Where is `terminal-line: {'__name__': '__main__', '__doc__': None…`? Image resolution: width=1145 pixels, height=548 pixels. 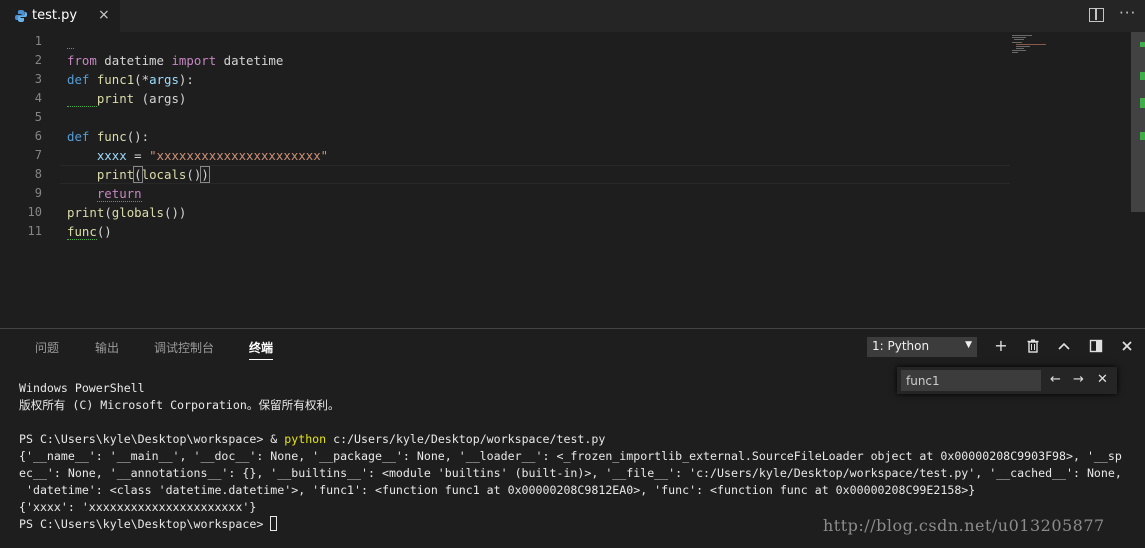
terminal-line: {'__name__': '__main__', '__doc__': None… is located at coordinates (570, 456).